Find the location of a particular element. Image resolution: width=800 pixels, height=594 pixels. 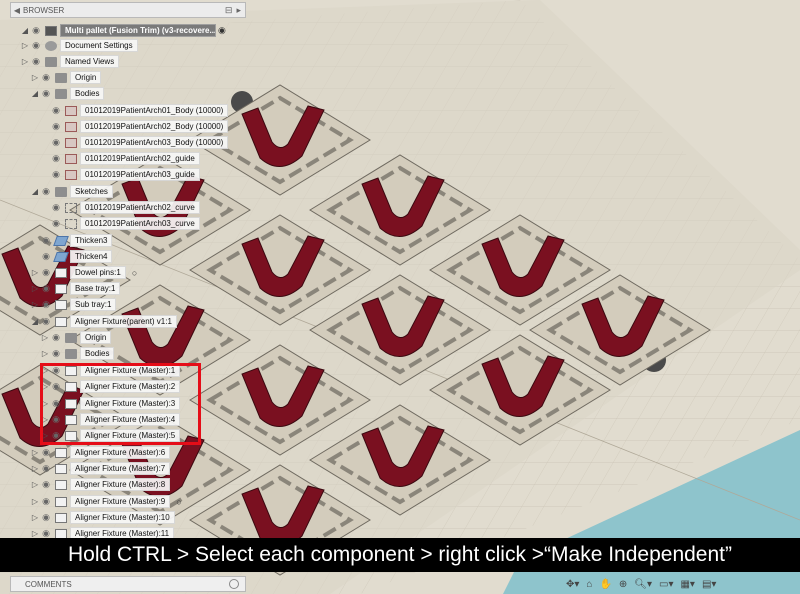

tree-row: ◉ Thicken4 is located at coordinates (71, 256).